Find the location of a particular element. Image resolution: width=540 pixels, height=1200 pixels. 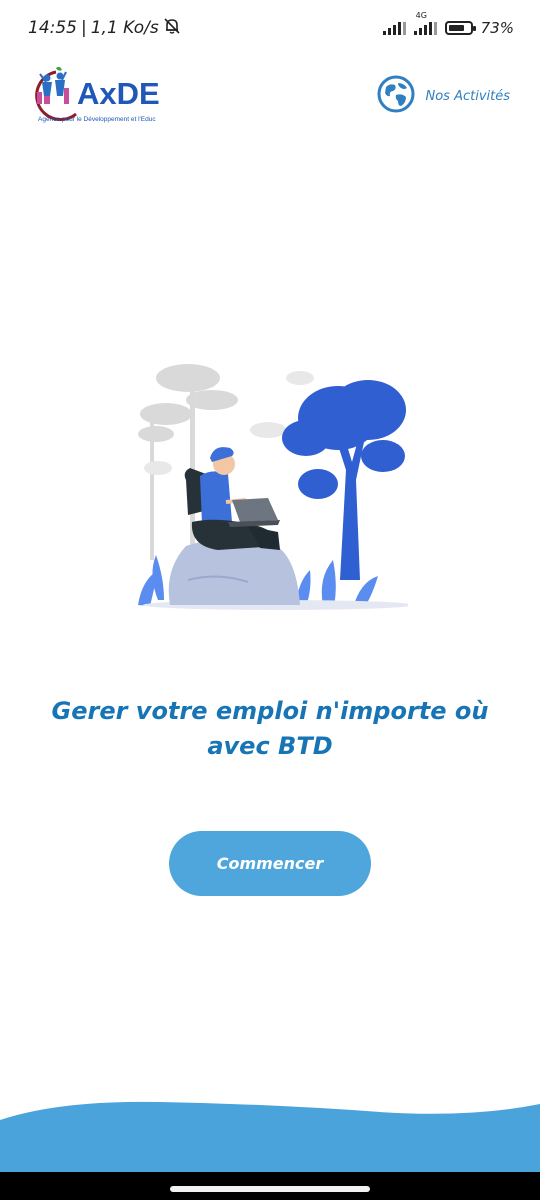

battery-percent: 73% is located at coordinates (497, 28).